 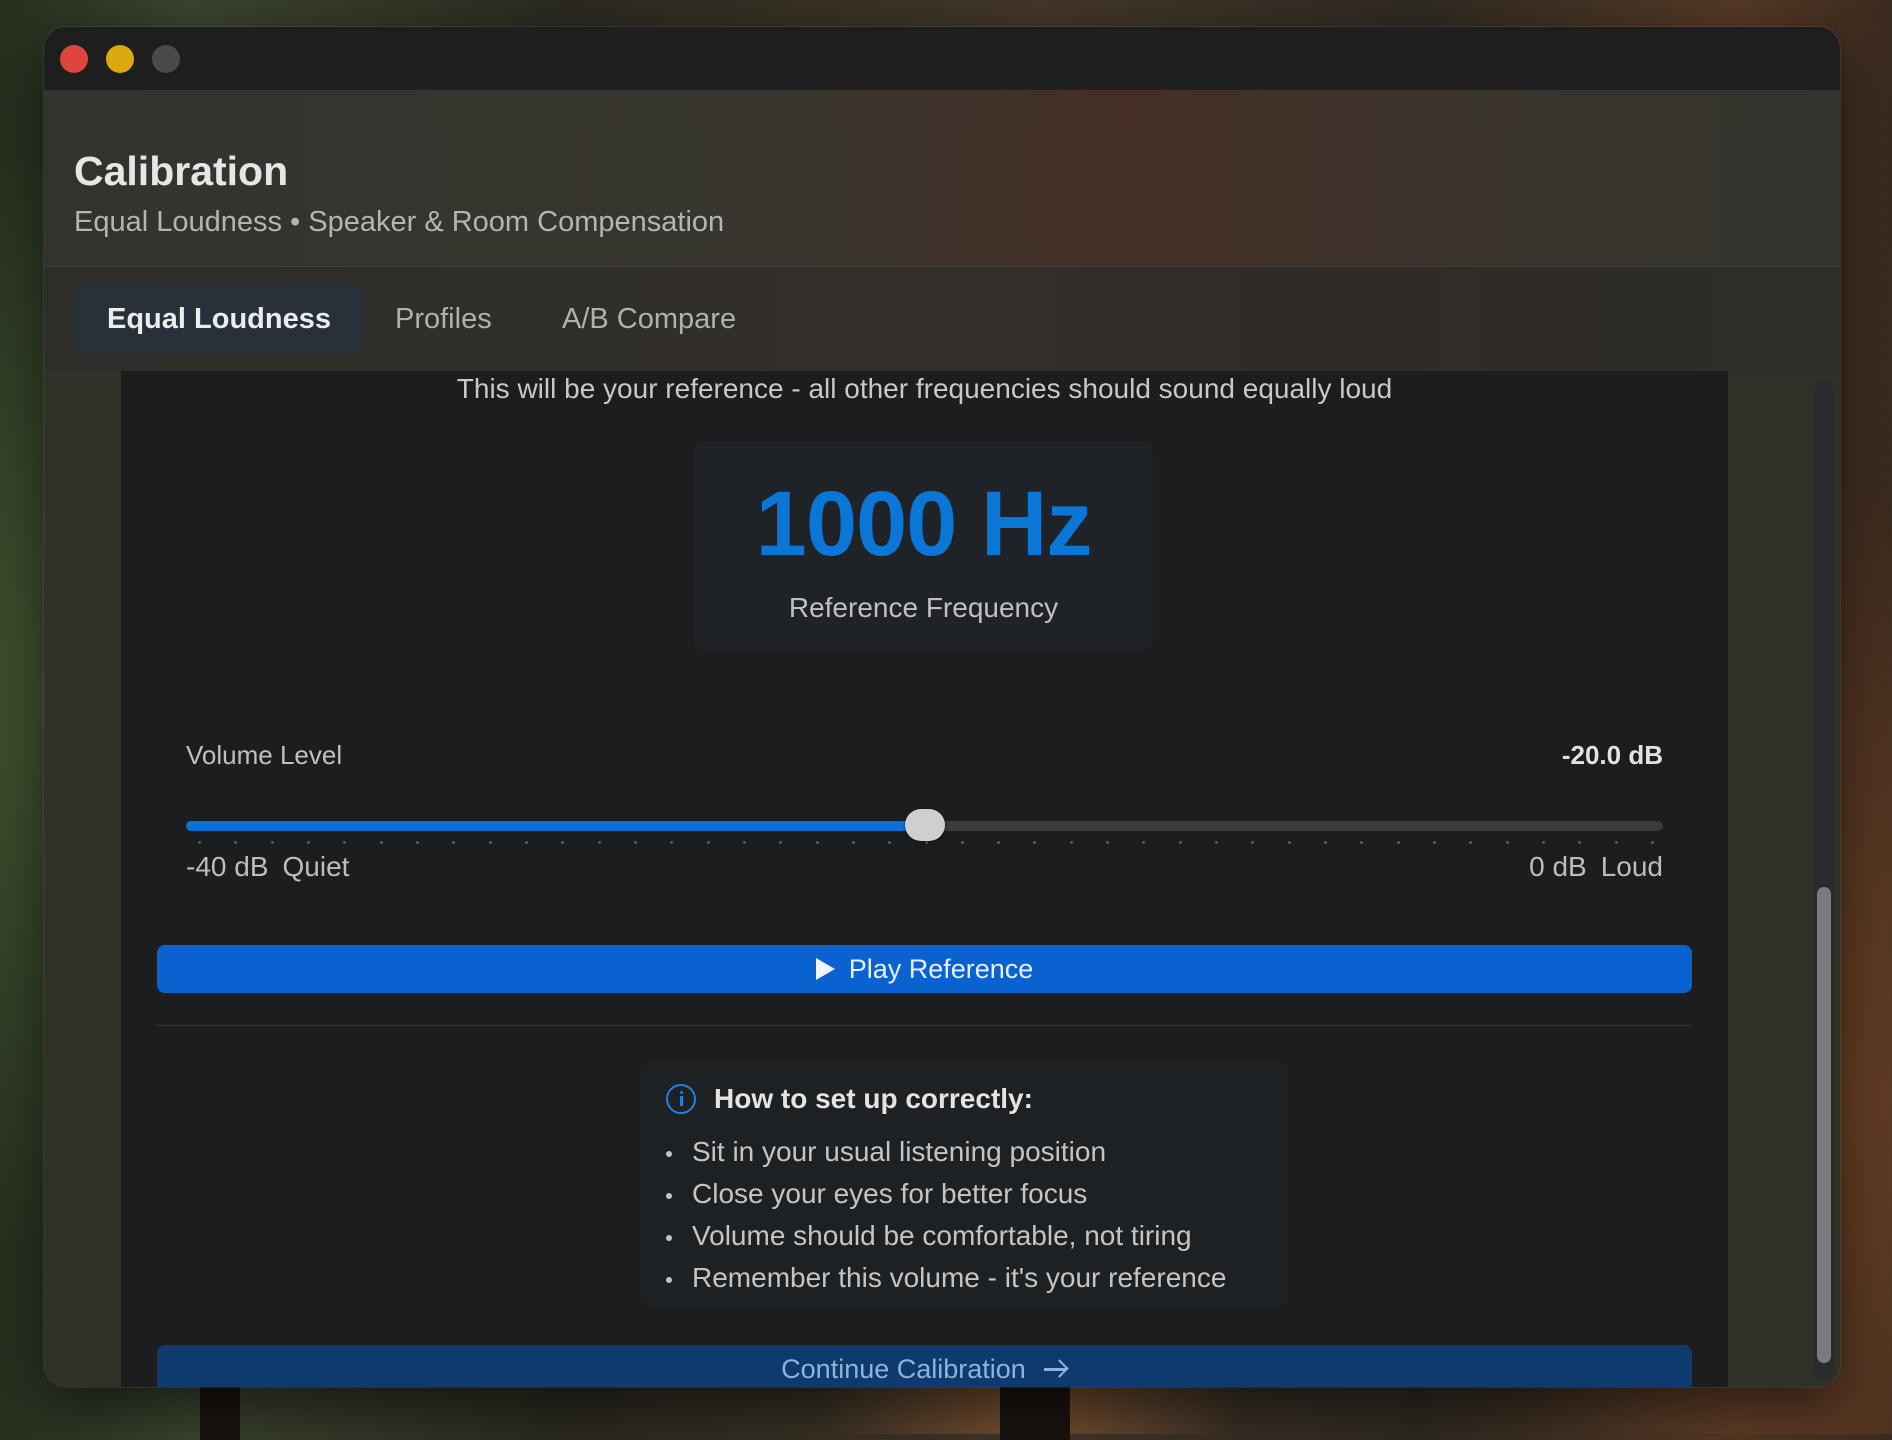 What do you see at coordinates (555, 826) in the screenshot?
I see `slider-fill` at bounding box center [555, 826].